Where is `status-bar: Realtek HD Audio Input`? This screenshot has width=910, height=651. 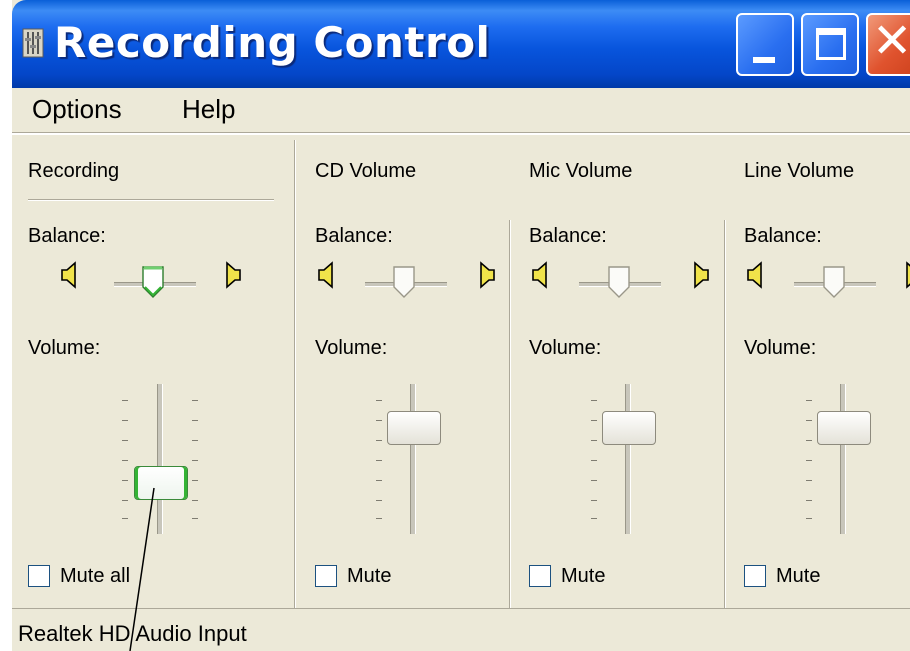 status-bar: Realtek HD Audio Input is located at coordinates (461, 629).